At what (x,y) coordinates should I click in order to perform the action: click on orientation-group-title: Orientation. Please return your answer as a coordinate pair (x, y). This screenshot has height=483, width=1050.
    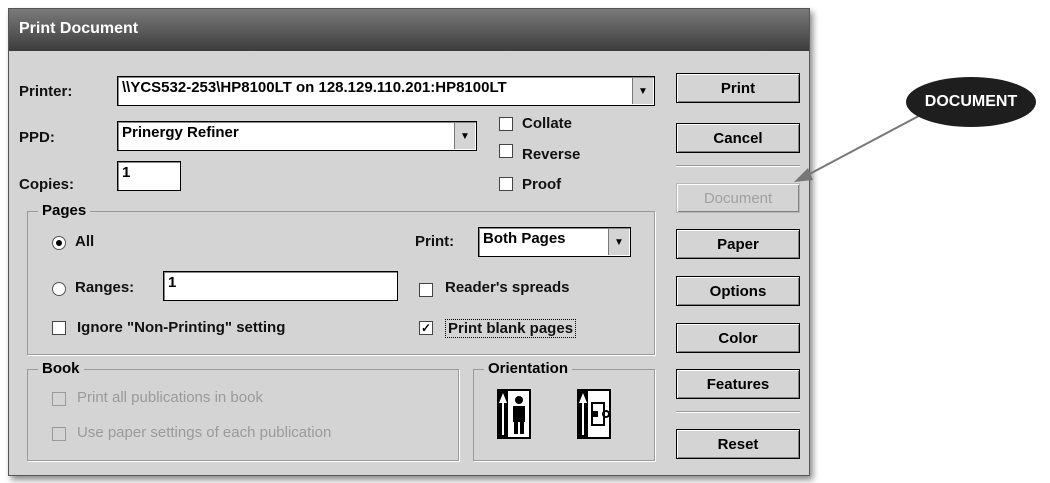
    Looking at the image, I should click on (528, 368).